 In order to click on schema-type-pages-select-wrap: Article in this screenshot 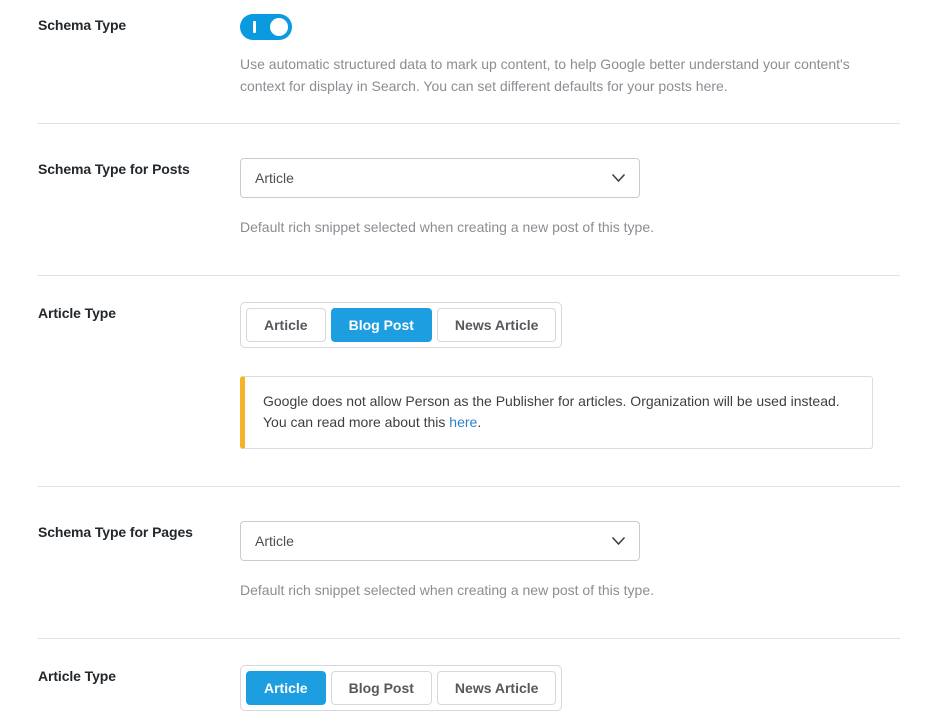, I will do `click(440, 541)`.